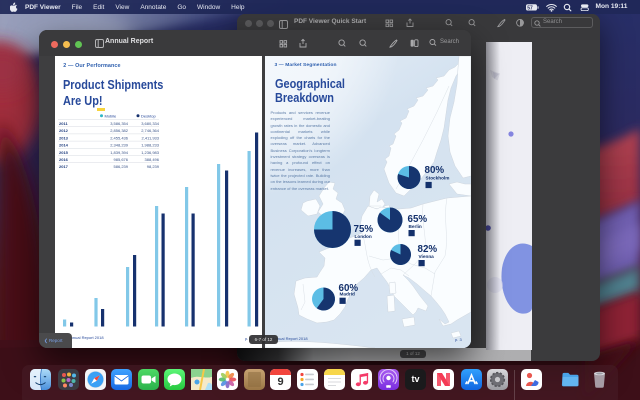 This screenshot has height=400, width=640. Describe the element at coordinates (427, 256) in the screenshot. I see `svg-text: Vienna` at that location.